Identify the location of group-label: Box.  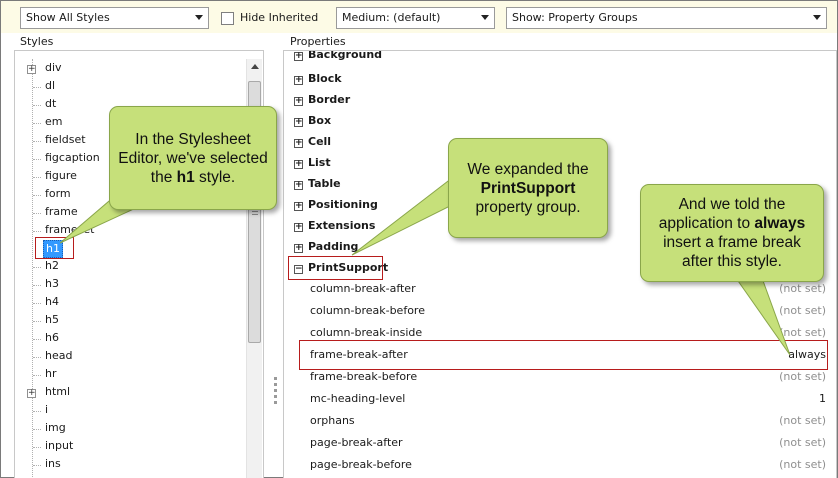
(320, 120).